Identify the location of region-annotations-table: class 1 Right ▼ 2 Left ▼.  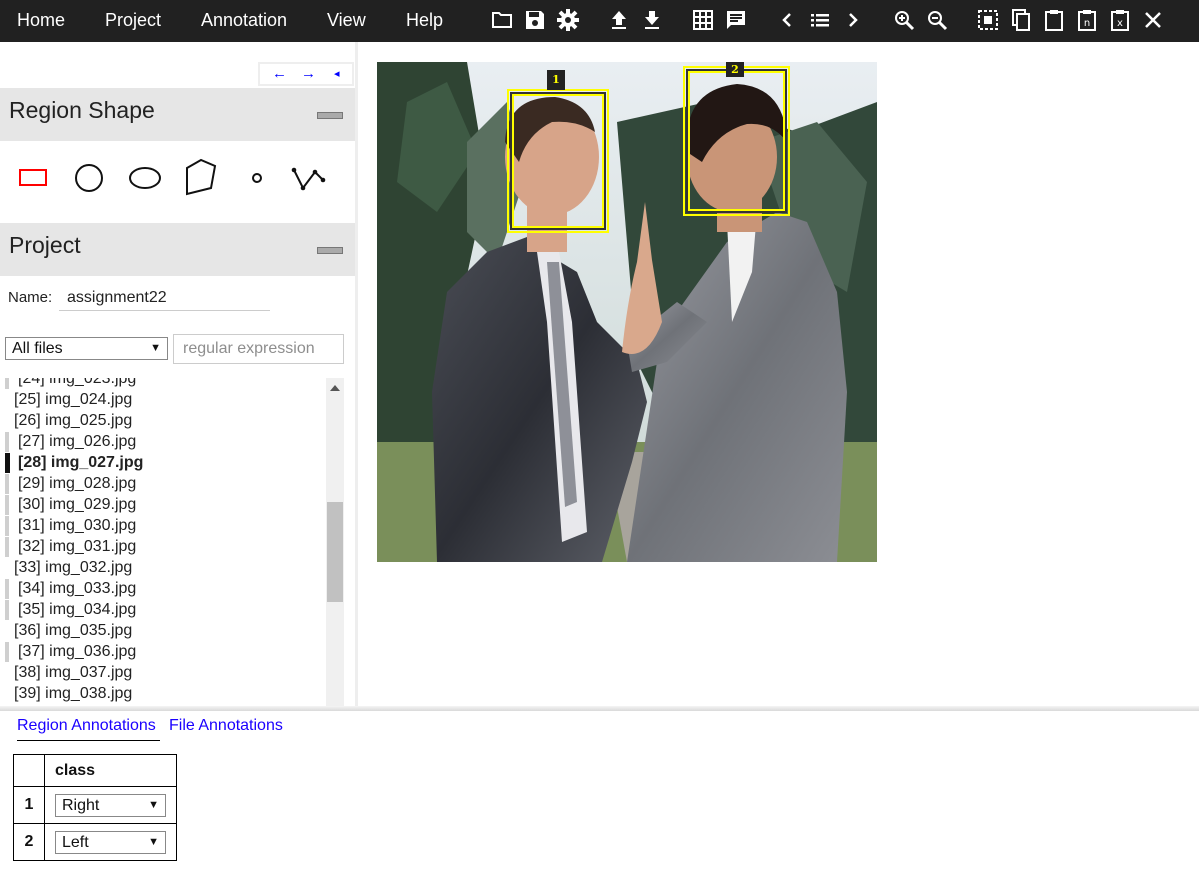
(95, 807).